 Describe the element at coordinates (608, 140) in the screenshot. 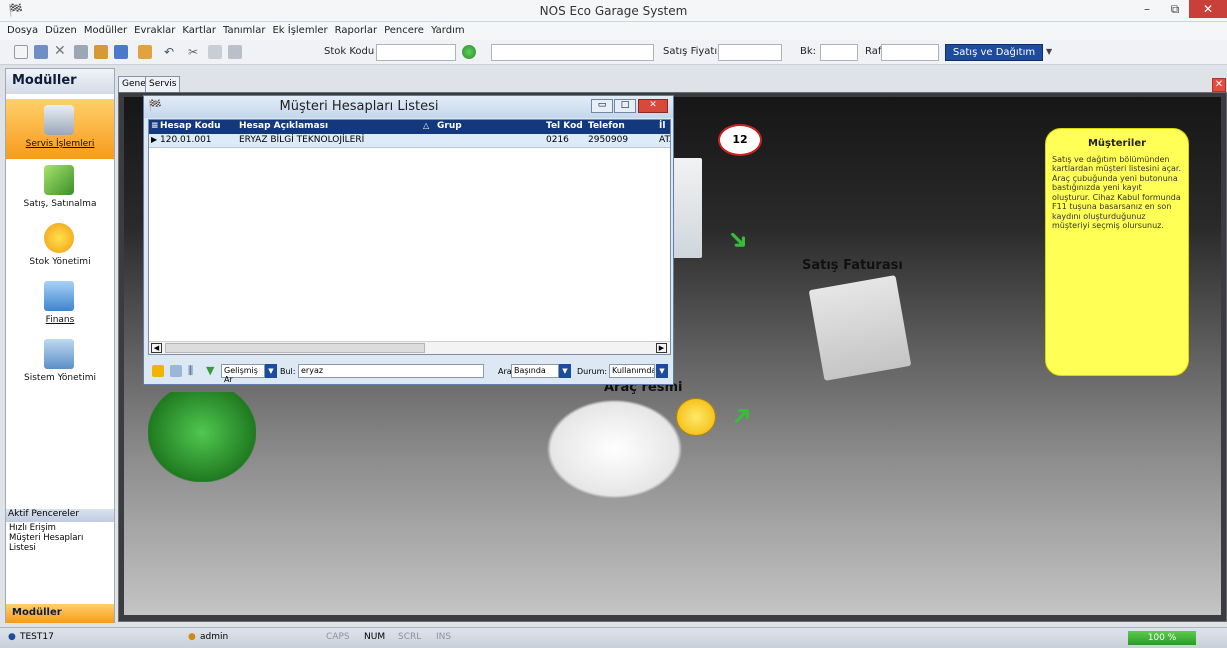

I see `cell-telefon: 2950909` at that location.